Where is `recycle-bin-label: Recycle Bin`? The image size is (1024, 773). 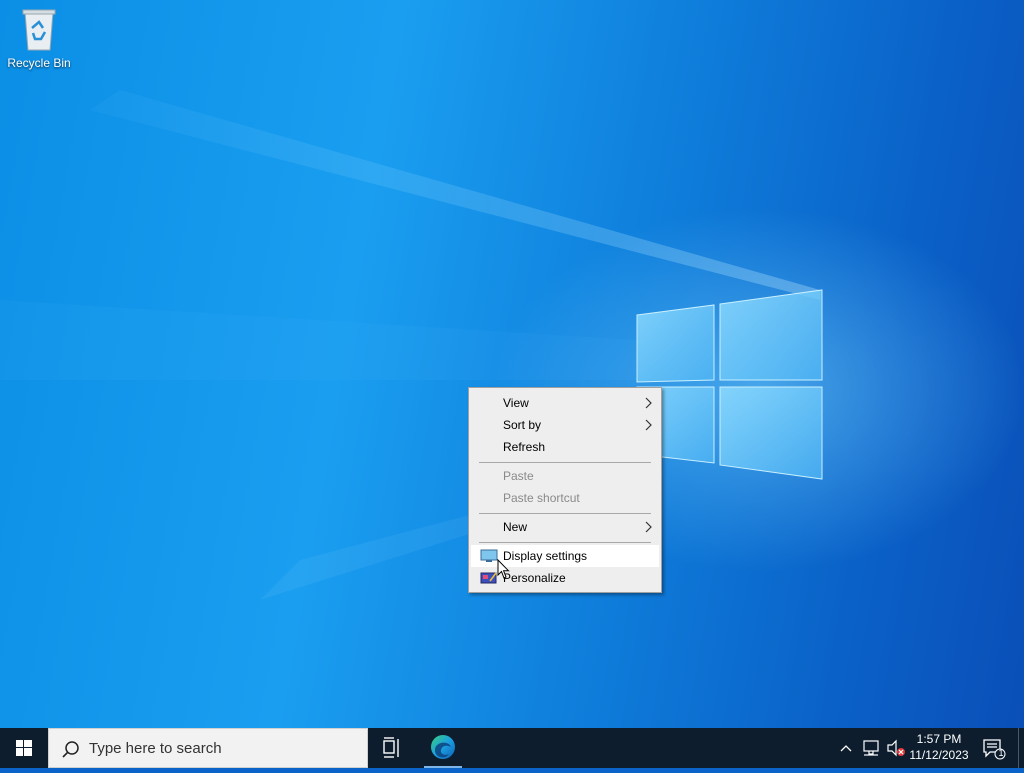
recycle-bin-label: Recycle Bin is located at coordinates (39, 63).